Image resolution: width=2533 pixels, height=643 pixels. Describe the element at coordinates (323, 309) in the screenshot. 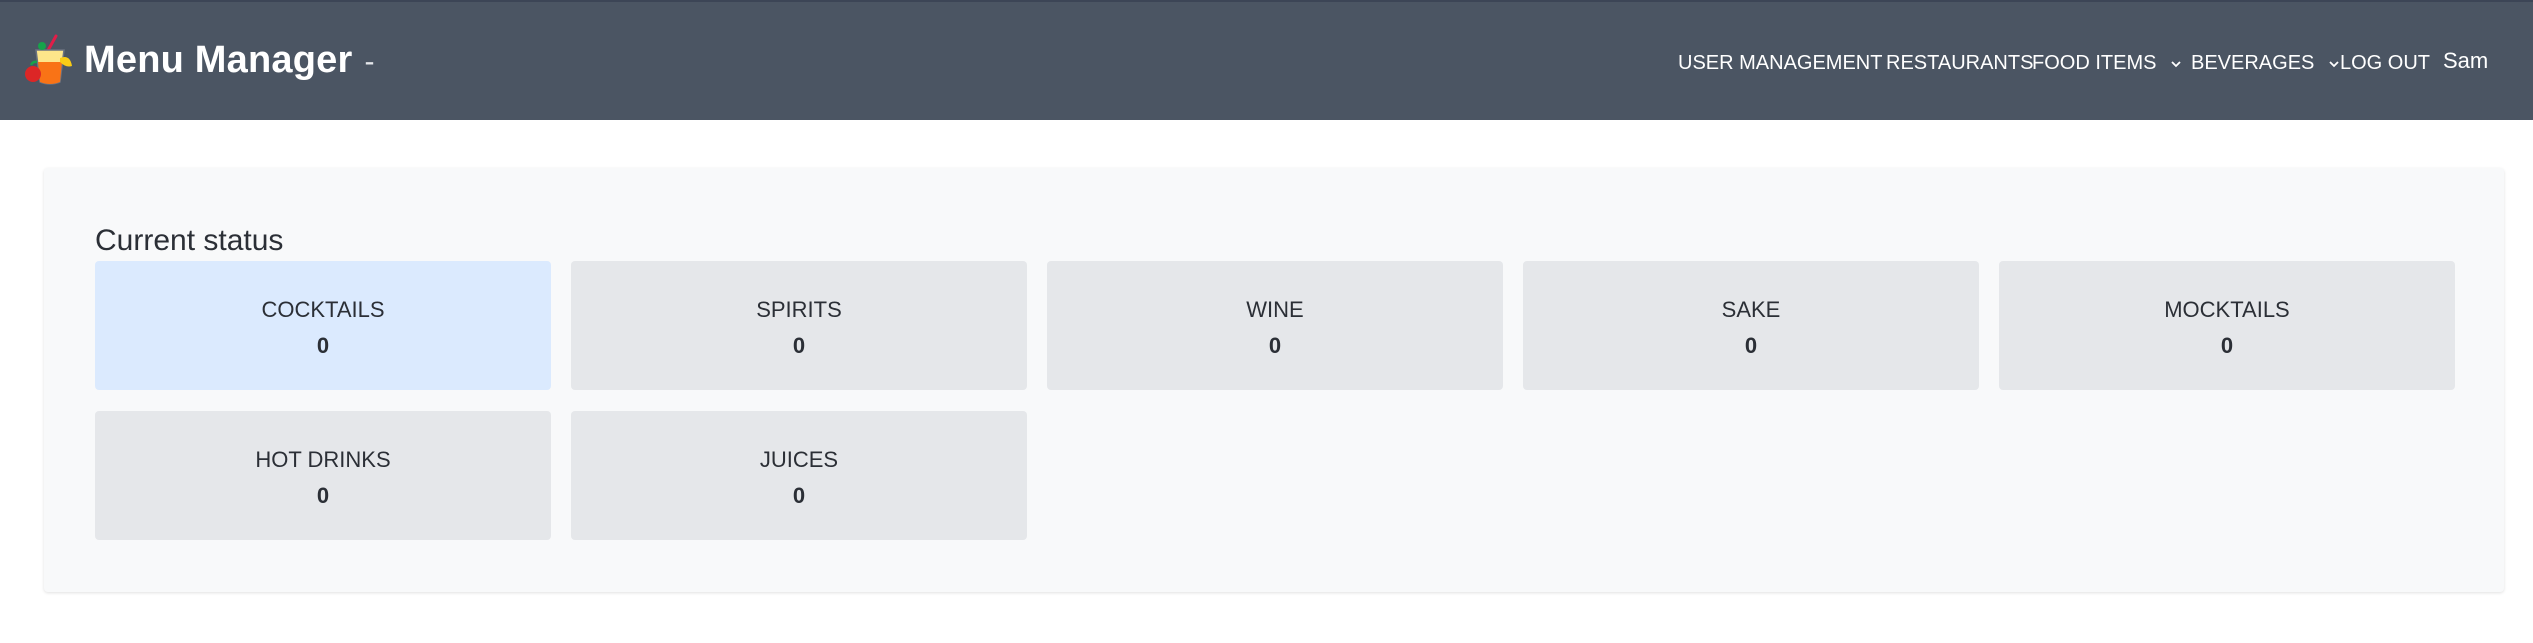

I see `card-label: COCKTAILS` at that location.